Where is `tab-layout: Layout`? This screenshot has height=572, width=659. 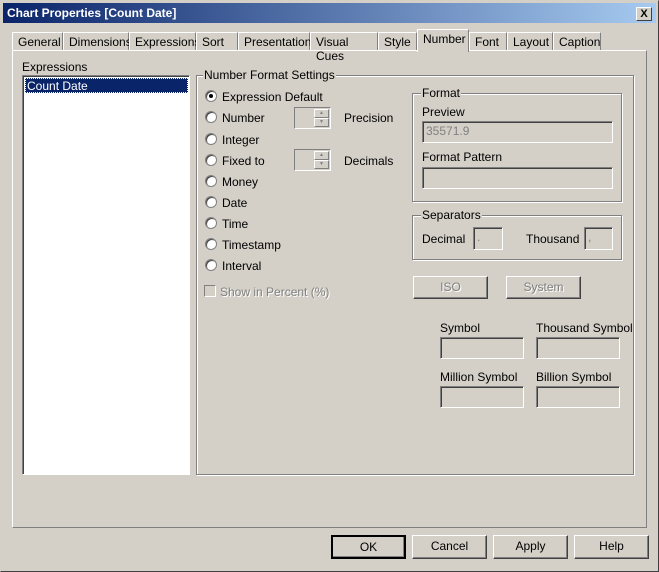
tab-layout: Layout is located at coordinates (530, 41).